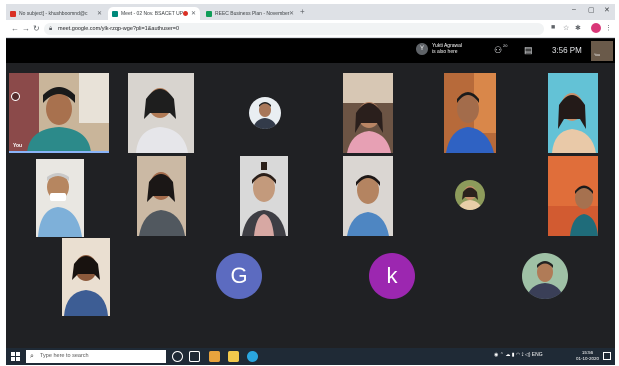  What do you see at coordinates (302, 11) in the screenshot?
I see `new-tab-button: +` at bounding box center [302, 11].